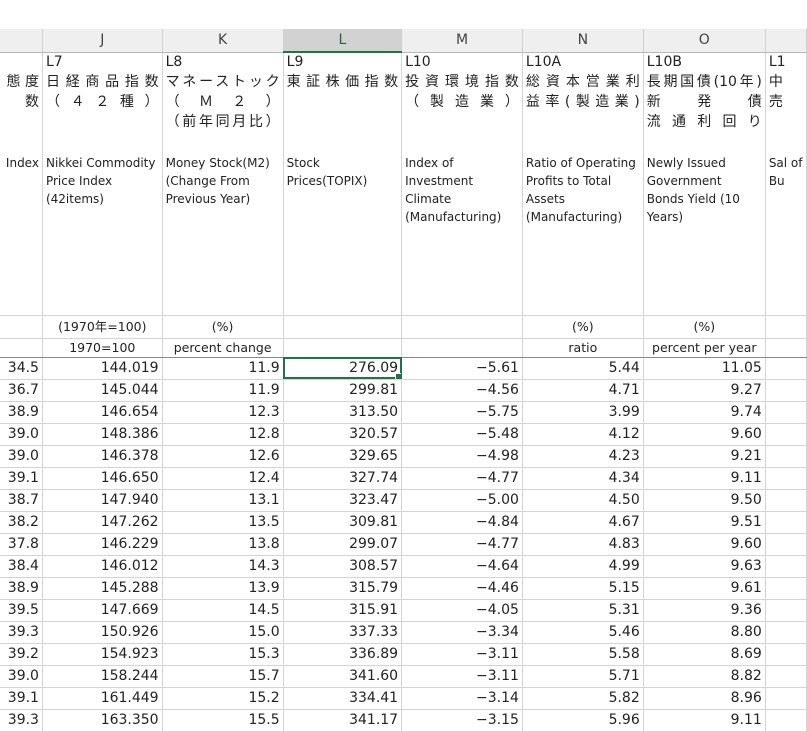 The width and height of the screenshot is (807, 732). I want to click on data-cell: 39.1, so click(21, 478).